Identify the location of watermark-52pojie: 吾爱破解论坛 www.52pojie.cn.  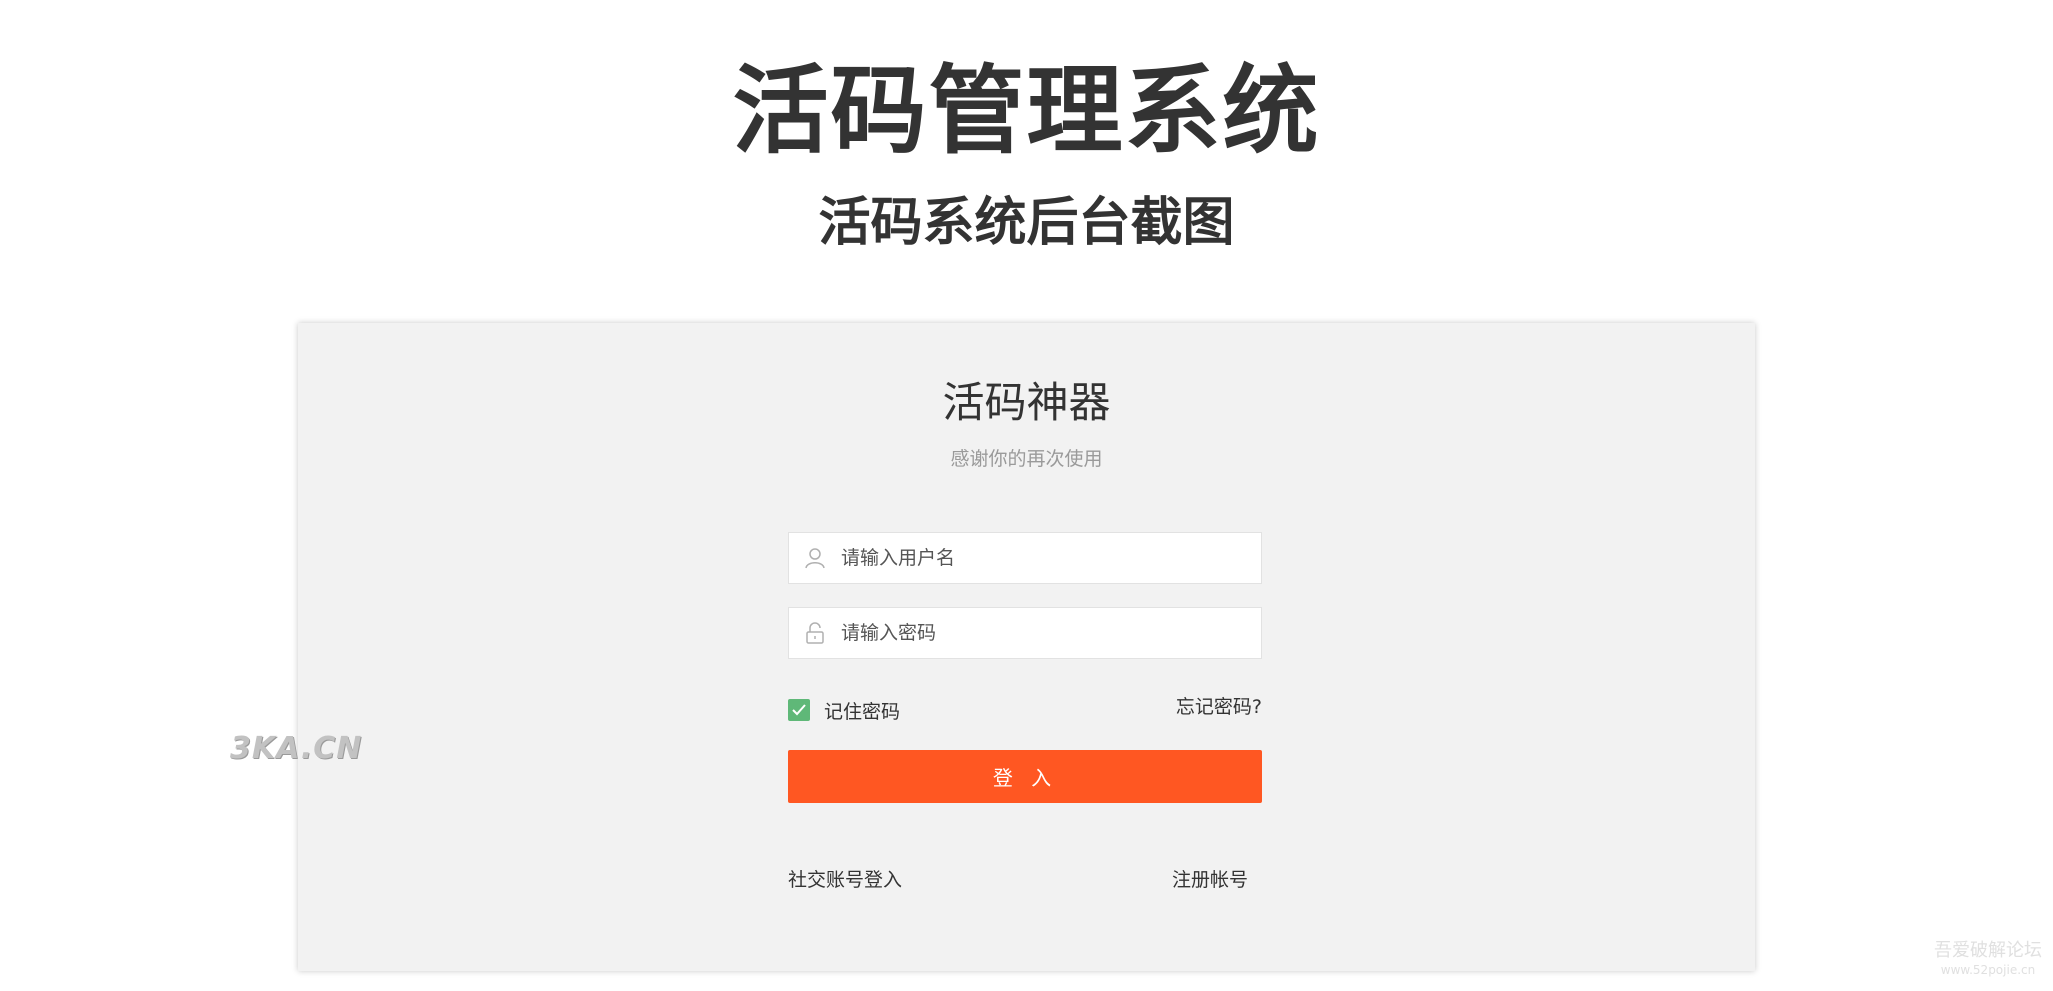
(1988, 959).